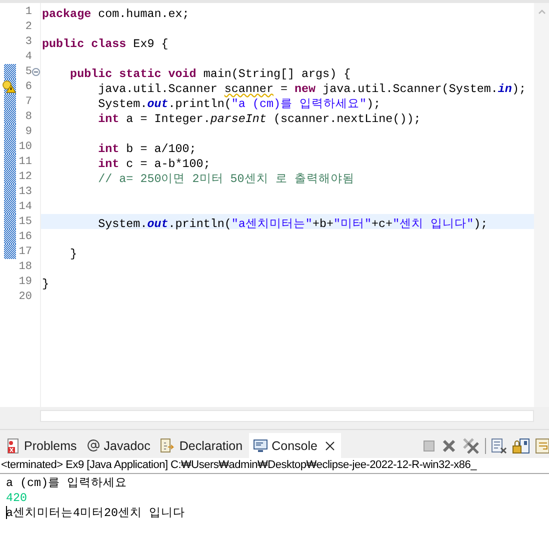  What do you see at coordinates (25, 266) in the screenshot?
I see `line-number: 18` at bounding box center [25, 266].